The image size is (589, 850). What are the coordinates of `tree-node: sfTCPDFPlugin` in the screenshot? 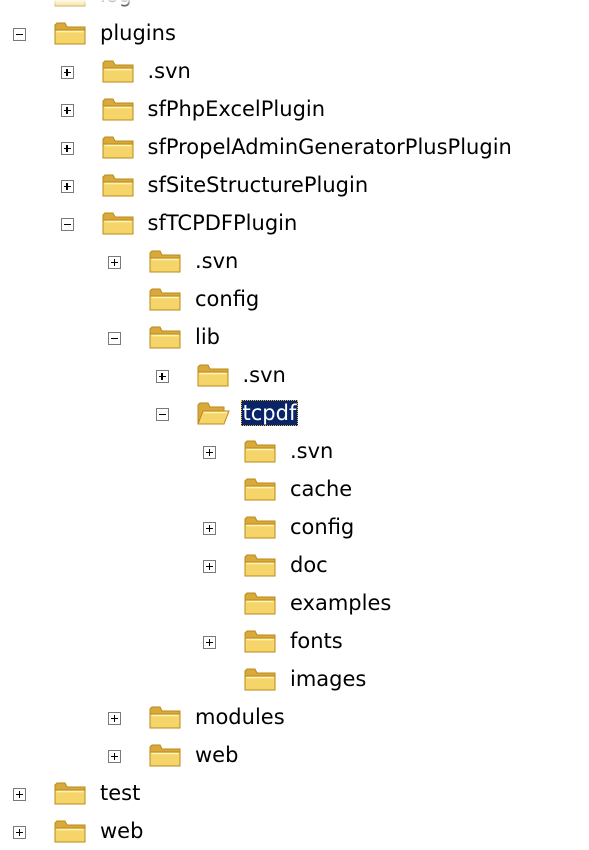 It's located at (294, 225).